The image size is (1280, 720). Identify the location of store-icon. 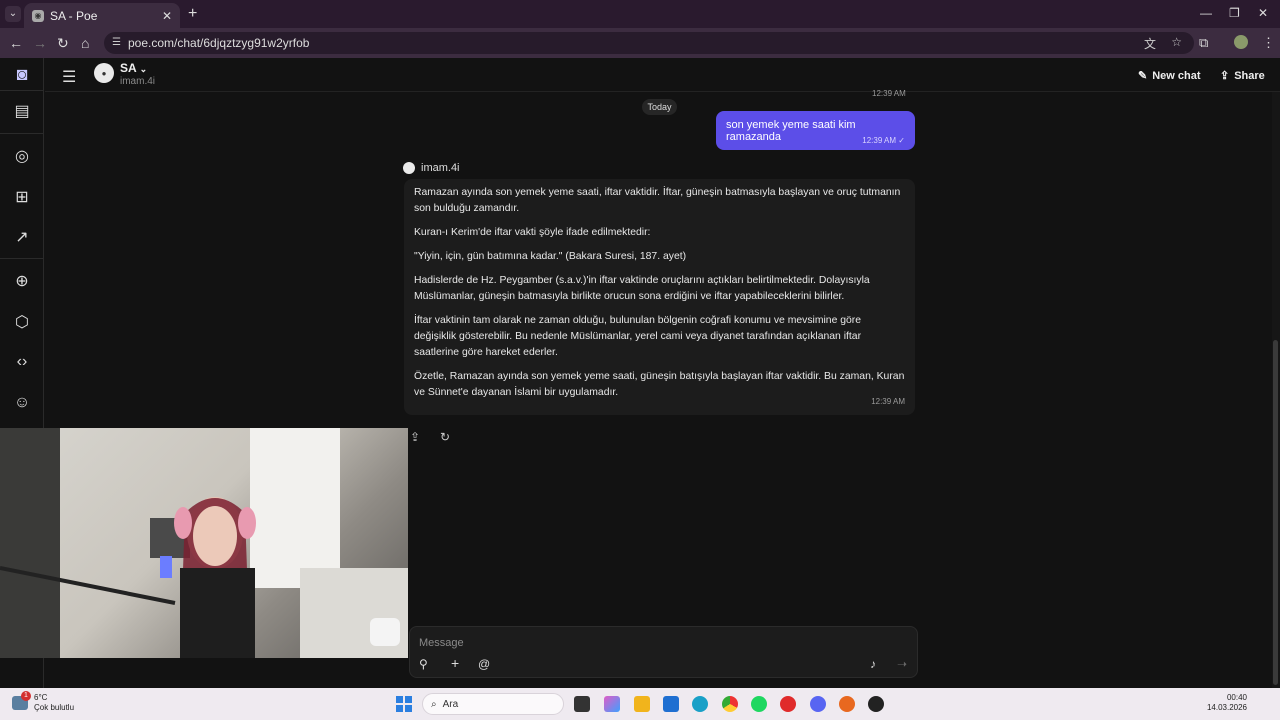
(671, 704).